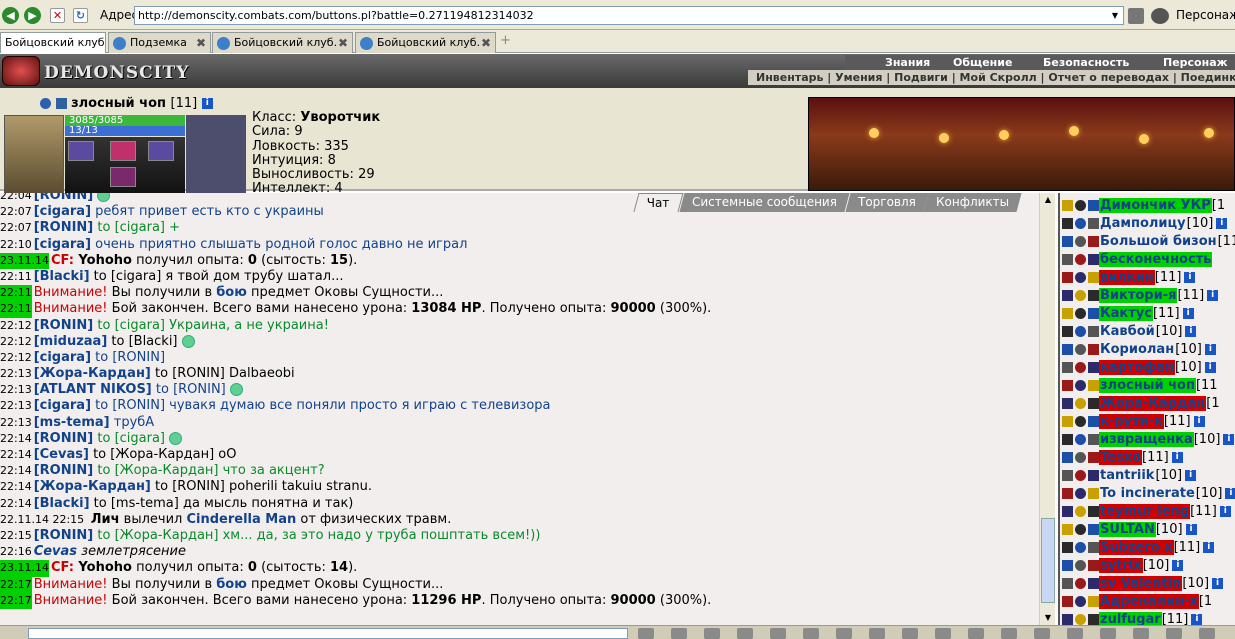  Describe the element at coordinates (1047, 409) in the screenshot. I see `chat-scrollbar: ▲ ▼` at that location.